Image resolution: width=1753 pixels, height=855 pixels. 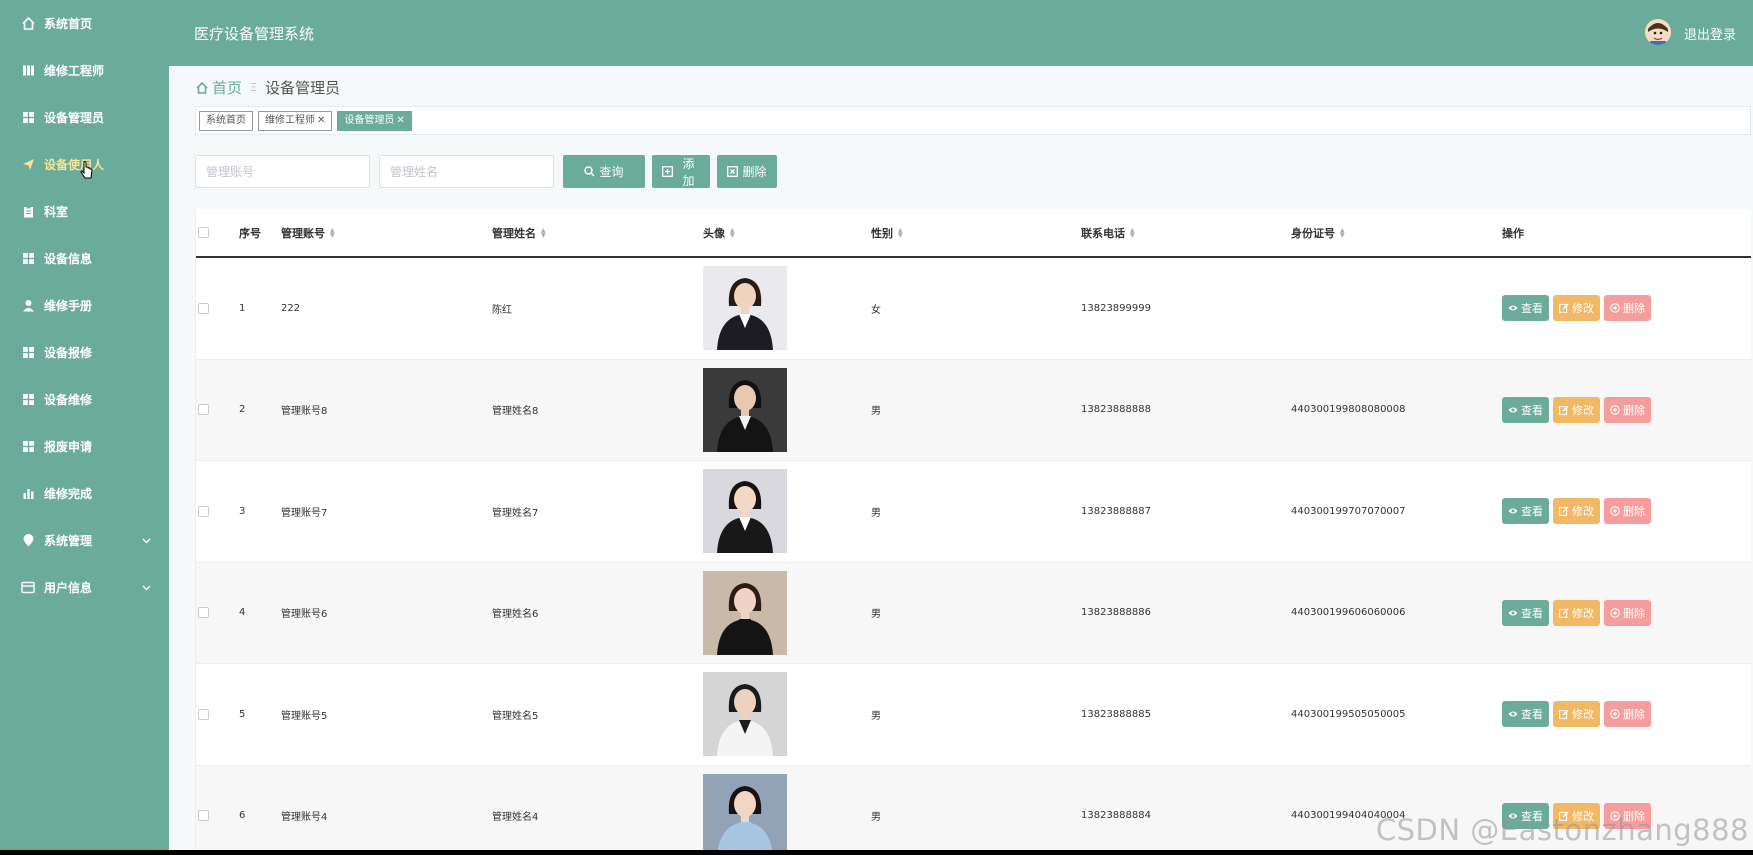 I want to click on cell-avatar, so click(x=745, y=308).